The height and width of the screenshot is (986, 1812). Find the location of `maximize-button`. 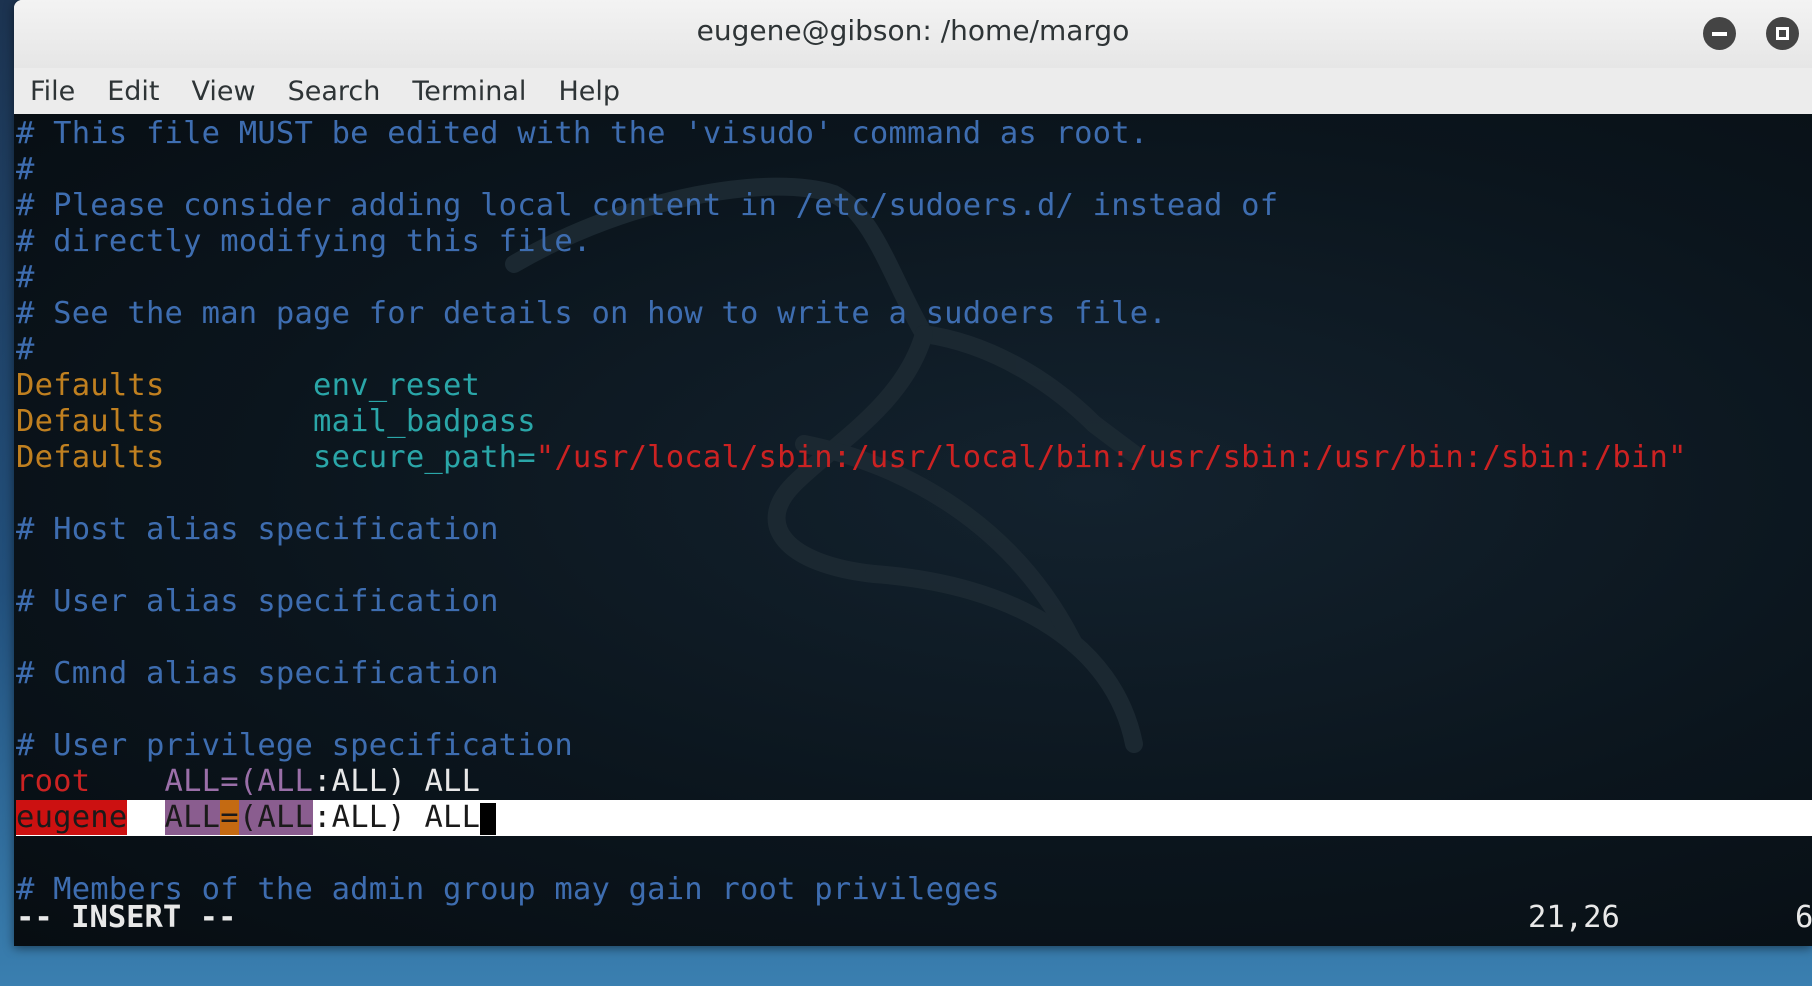

maximize-button is located at coordinates (1782, 33).